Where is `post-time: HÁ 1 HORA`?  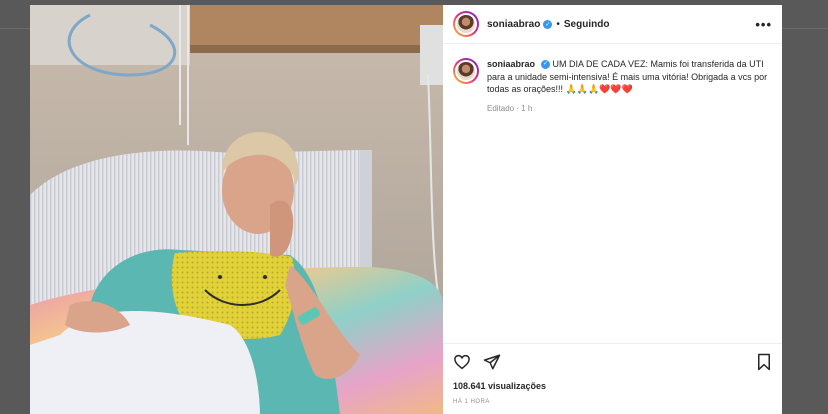 post-time: HÁ 1 HORA is located at coordinates (471, 402).